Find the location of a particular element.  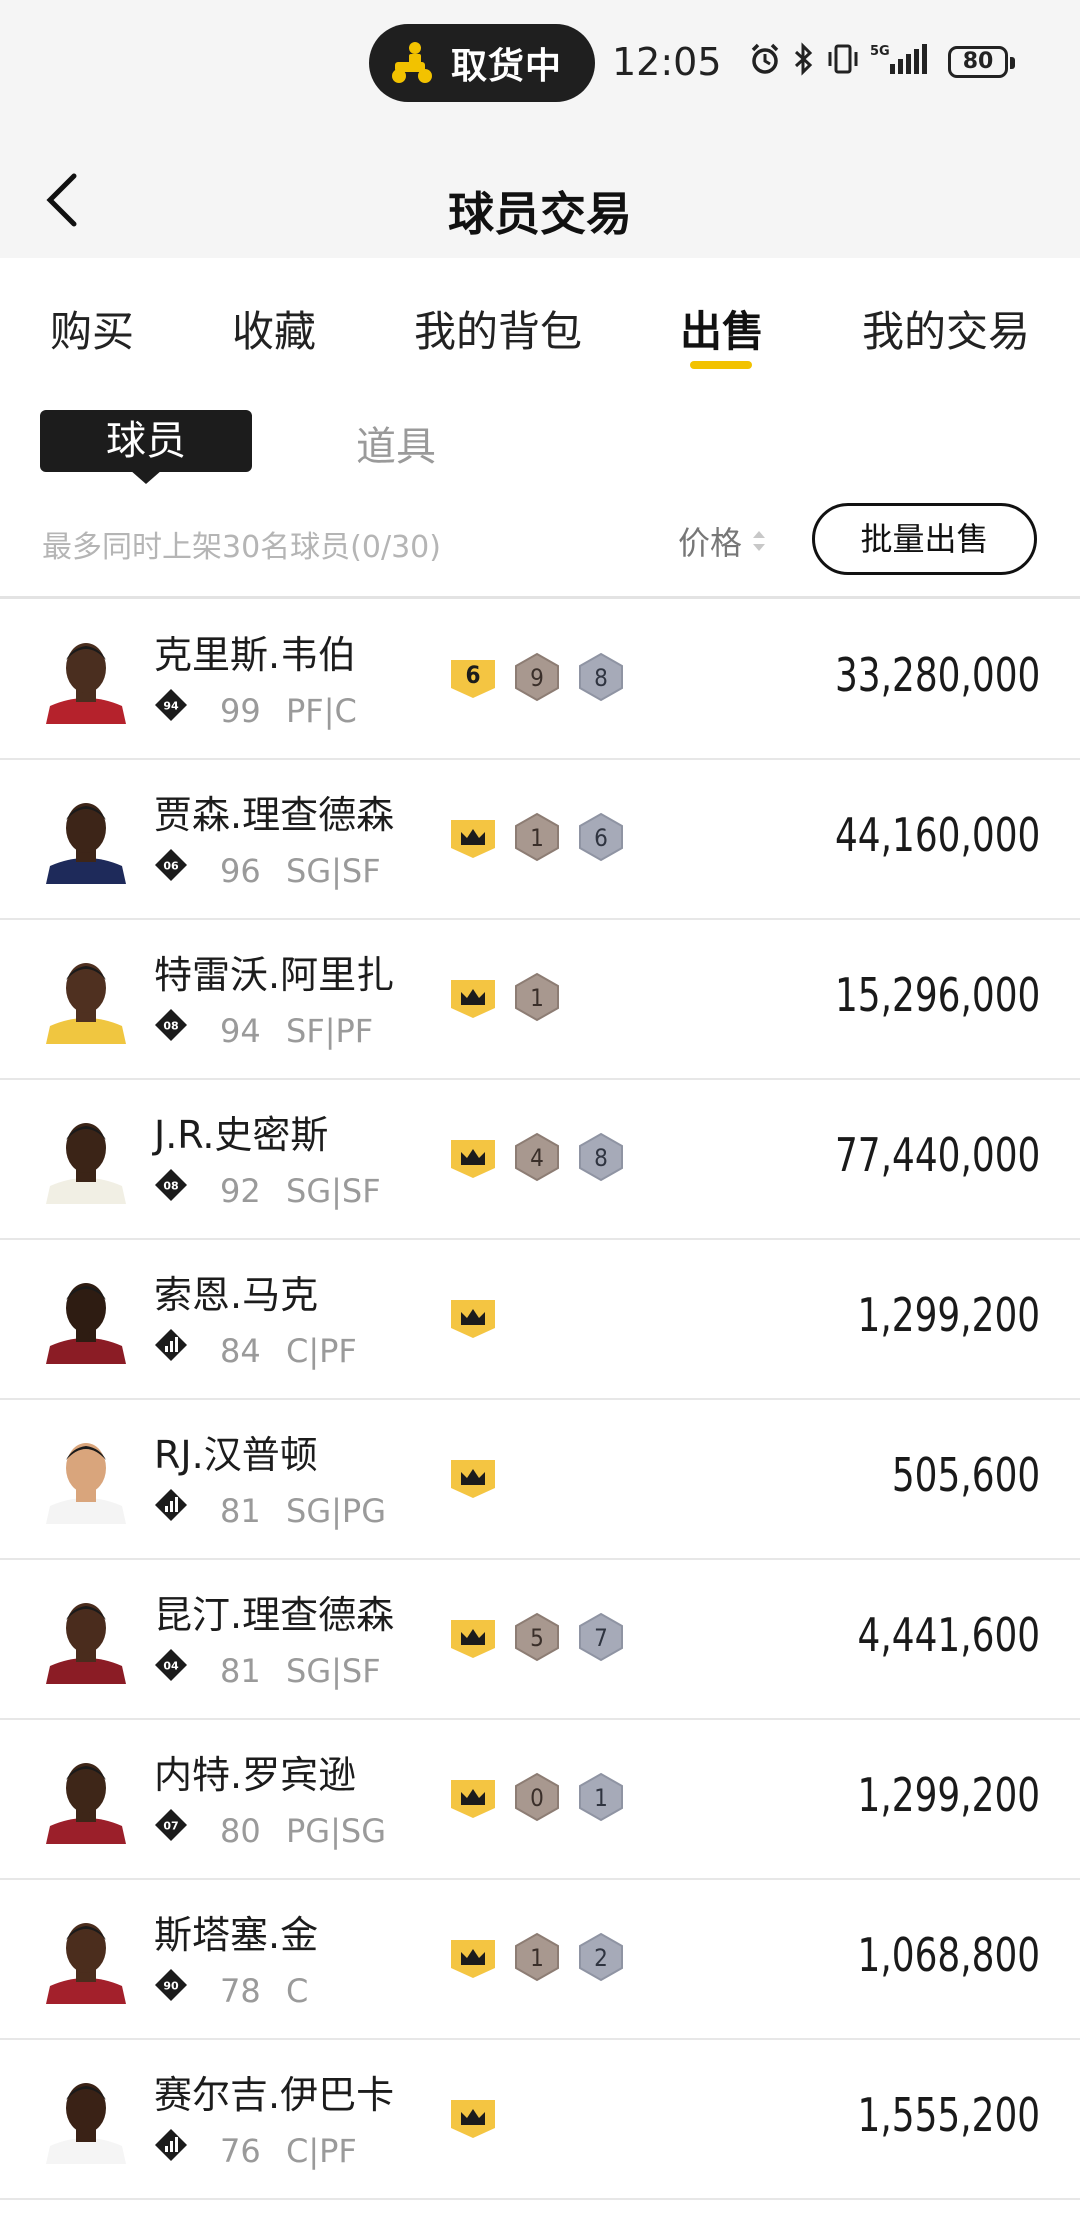

player-row: 特雷沃.阿里扎 08 94 SF|PF 1 15,296,000 is located at coordinates (540, 1000).